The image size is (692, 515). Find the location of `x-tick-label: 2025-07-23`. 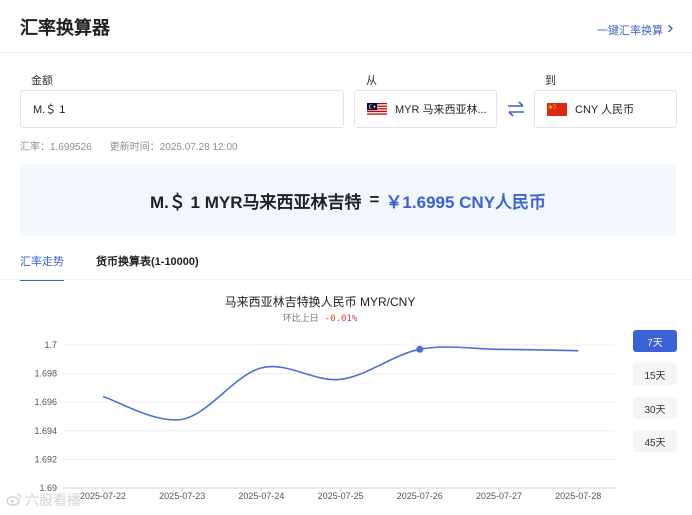

x-tick-label: 2025-07-23 is located at coordinates (182, 496).